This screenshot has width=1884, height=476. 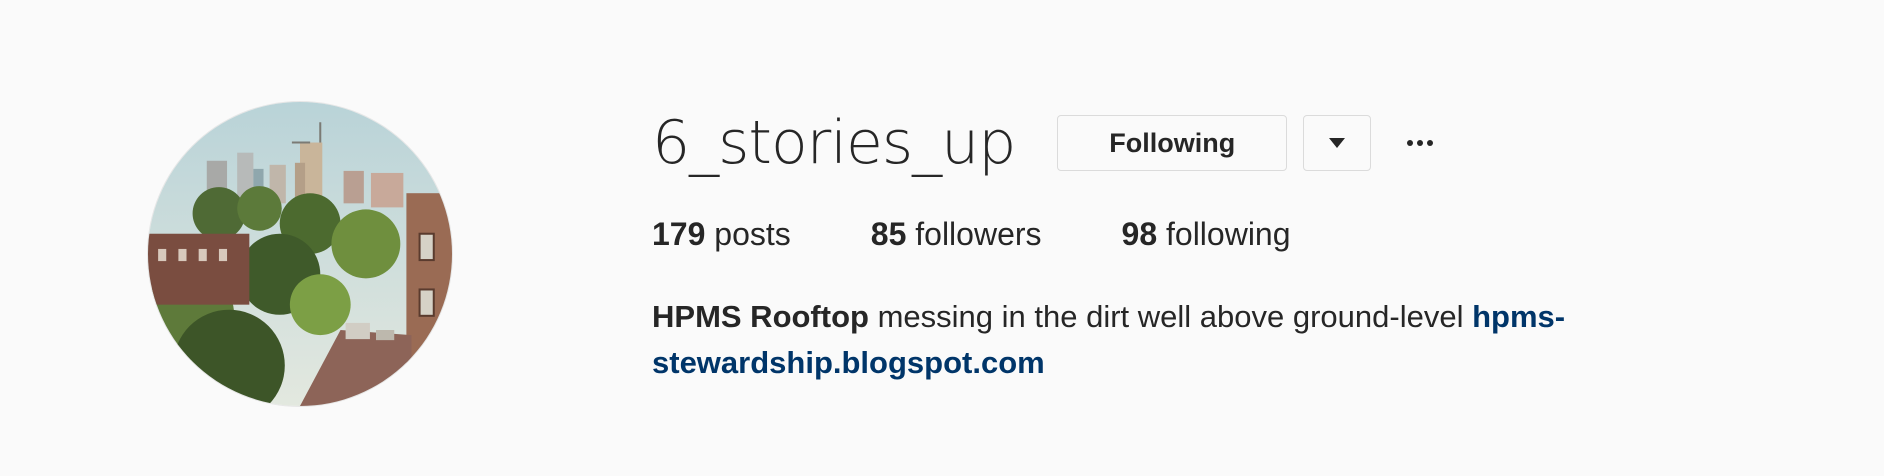 I want to click on profile-header-row: 6_stories_up Following, so click(x=1182, y=143).